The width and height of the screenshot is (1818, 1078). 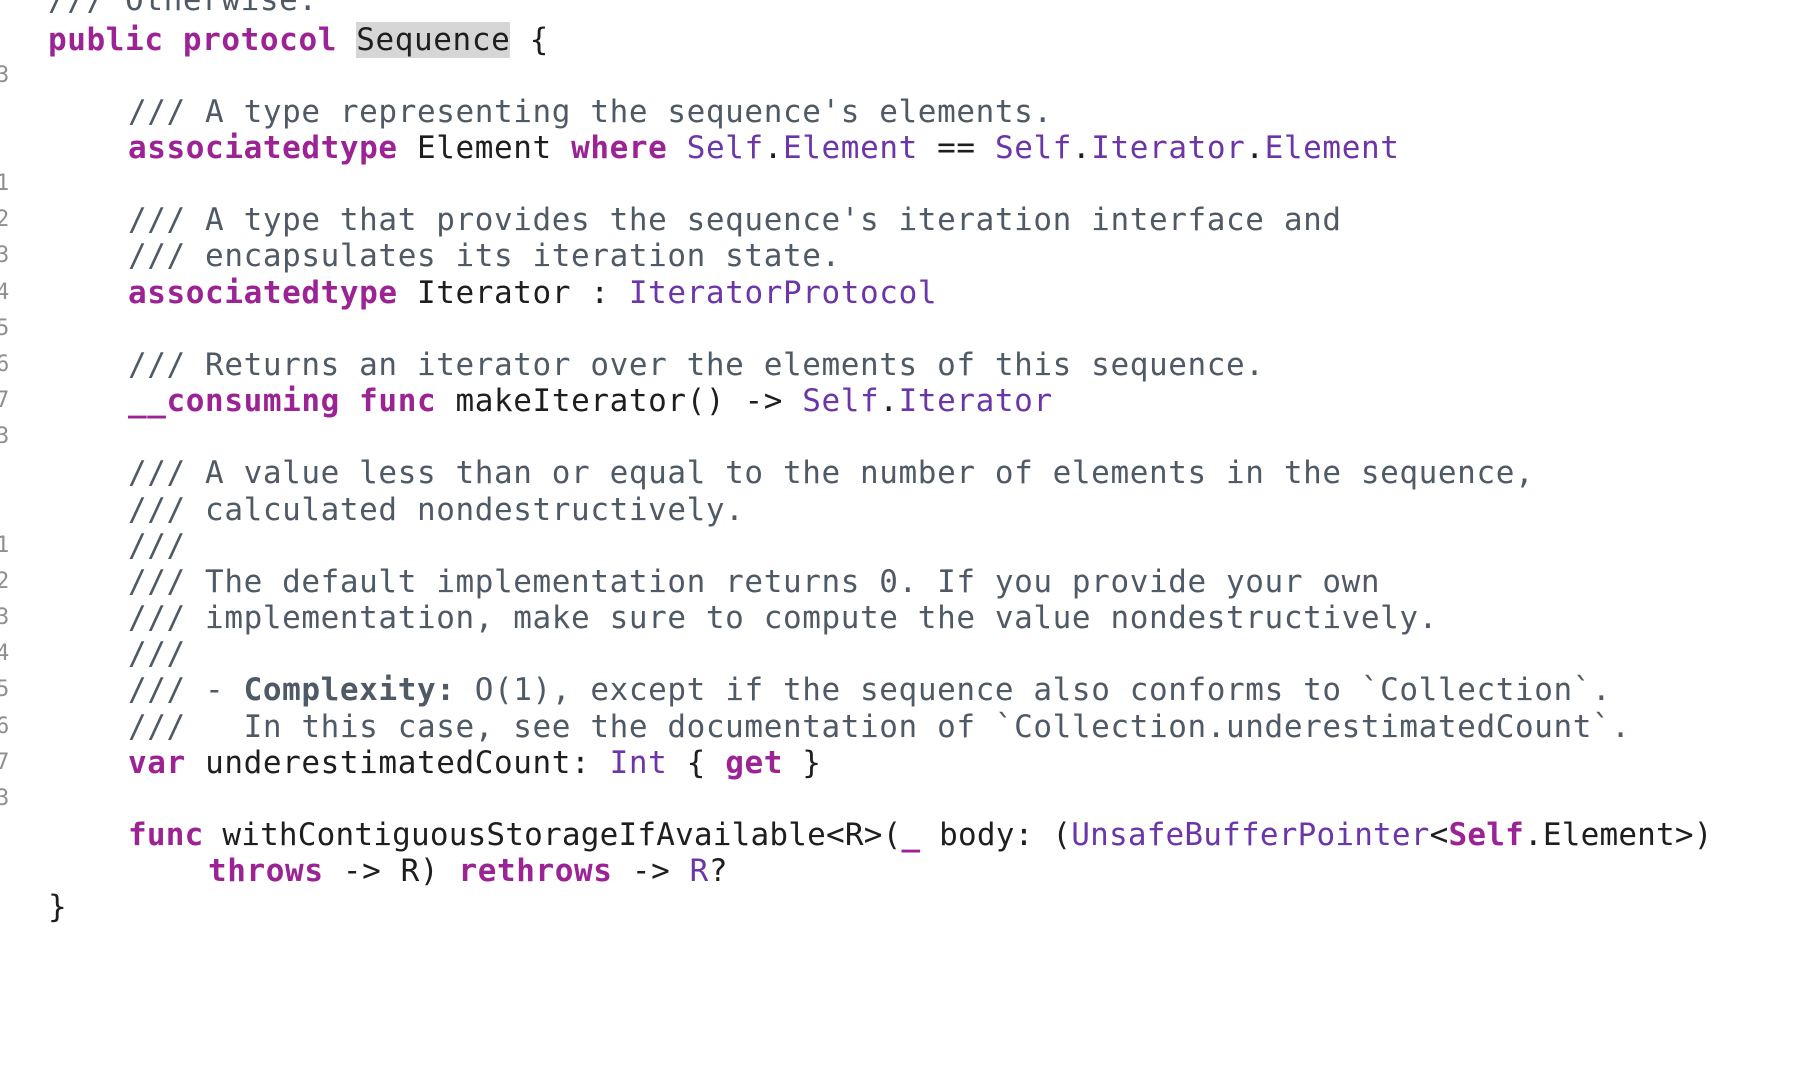 What do you see at coordinates (7, 539) in the screenshot?
I see `line-number-gutter: 3 1 2 3 4 5 6 7 3 1 2 3 4 5 6 7 3` at bounding box center [7, 539].